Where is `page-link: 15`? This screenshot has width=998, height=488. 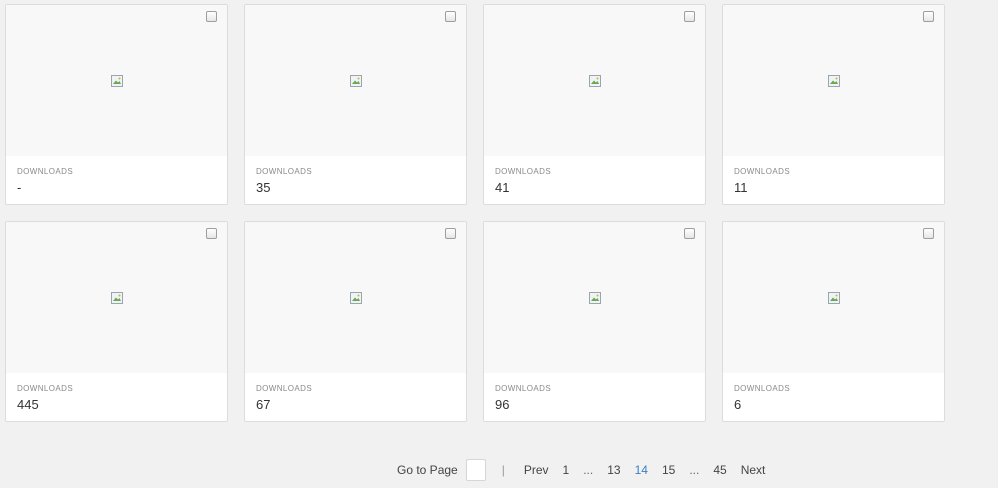 page-link: 15 is located at coordinates (668, 470).